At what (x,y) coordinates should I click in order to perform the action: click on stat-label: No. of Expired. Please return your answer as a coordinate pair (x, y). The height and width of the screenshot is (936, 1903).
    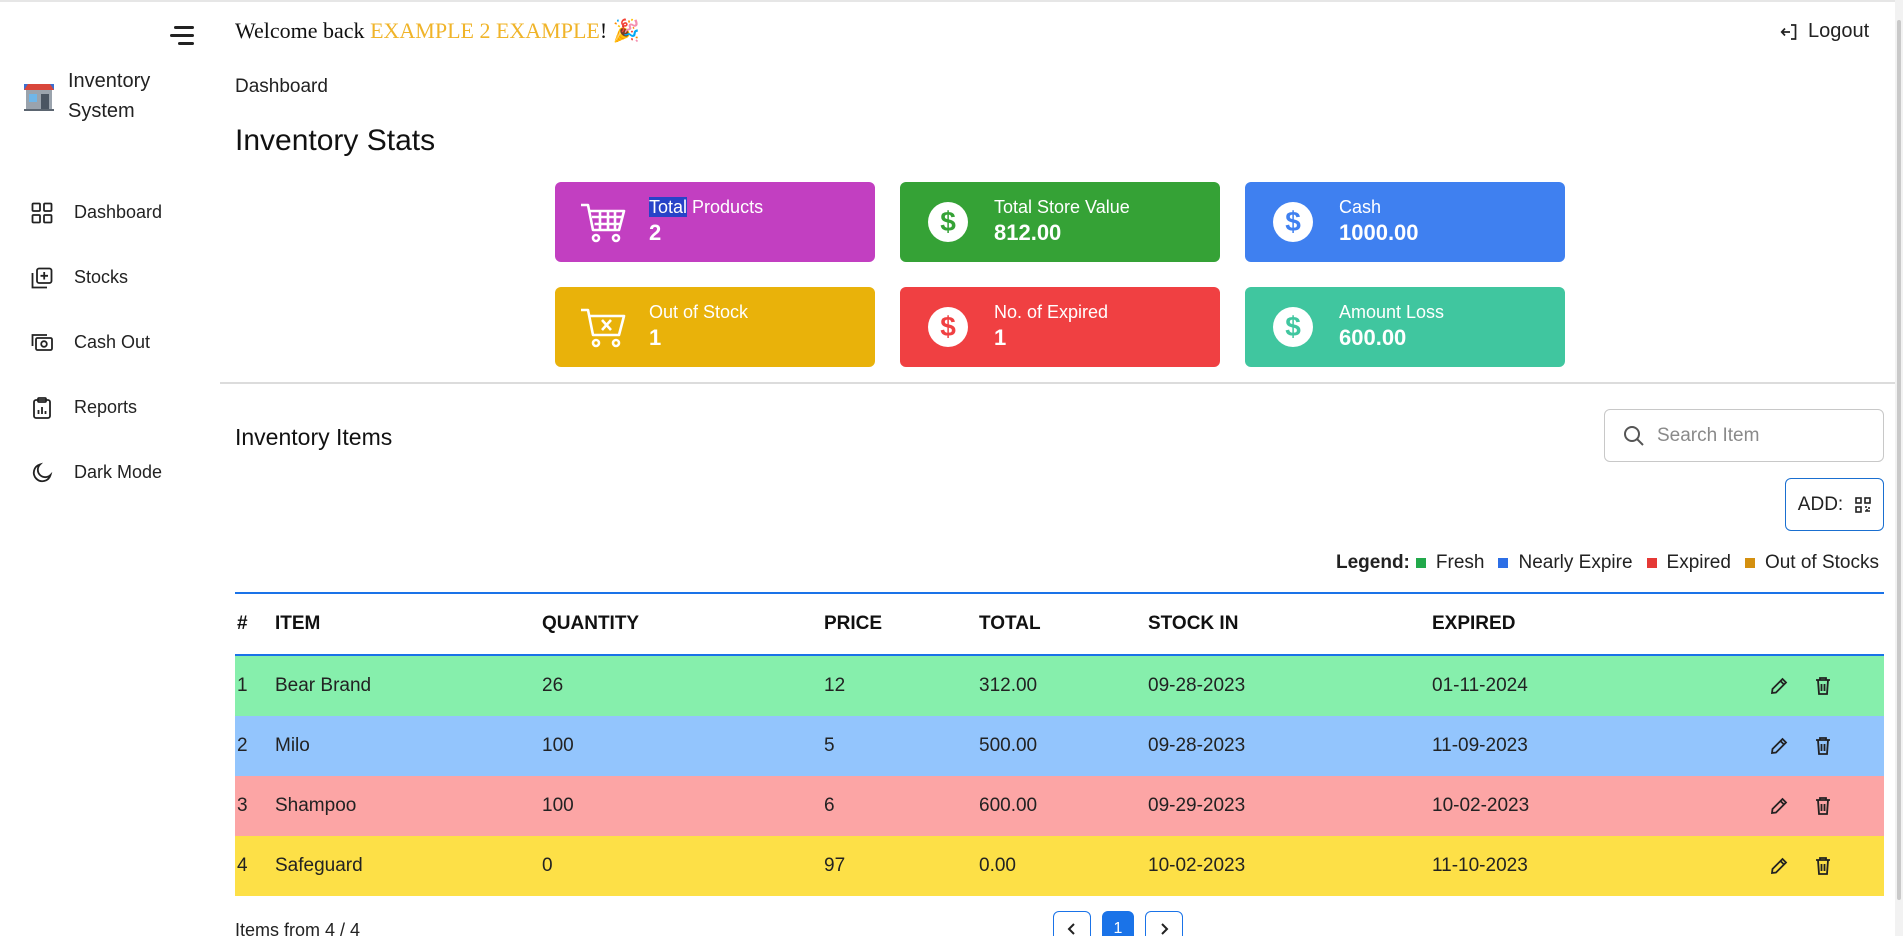
    Looking at the image, I should click on (1051, 312).